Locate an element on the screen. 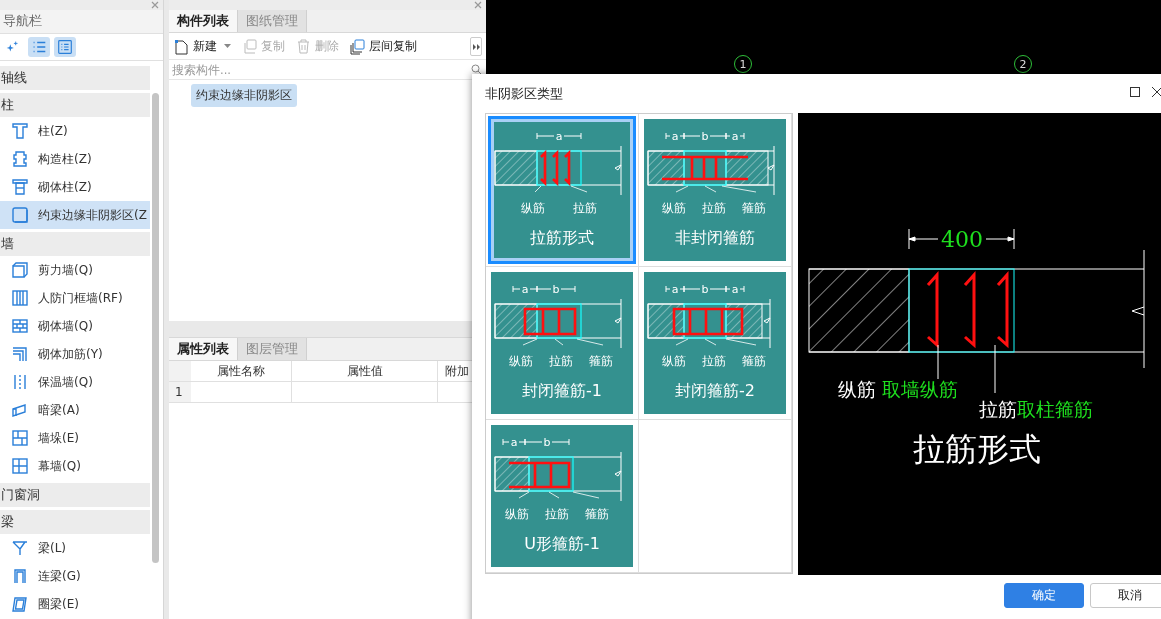  scrollbar is located at coordinates (155, 328).